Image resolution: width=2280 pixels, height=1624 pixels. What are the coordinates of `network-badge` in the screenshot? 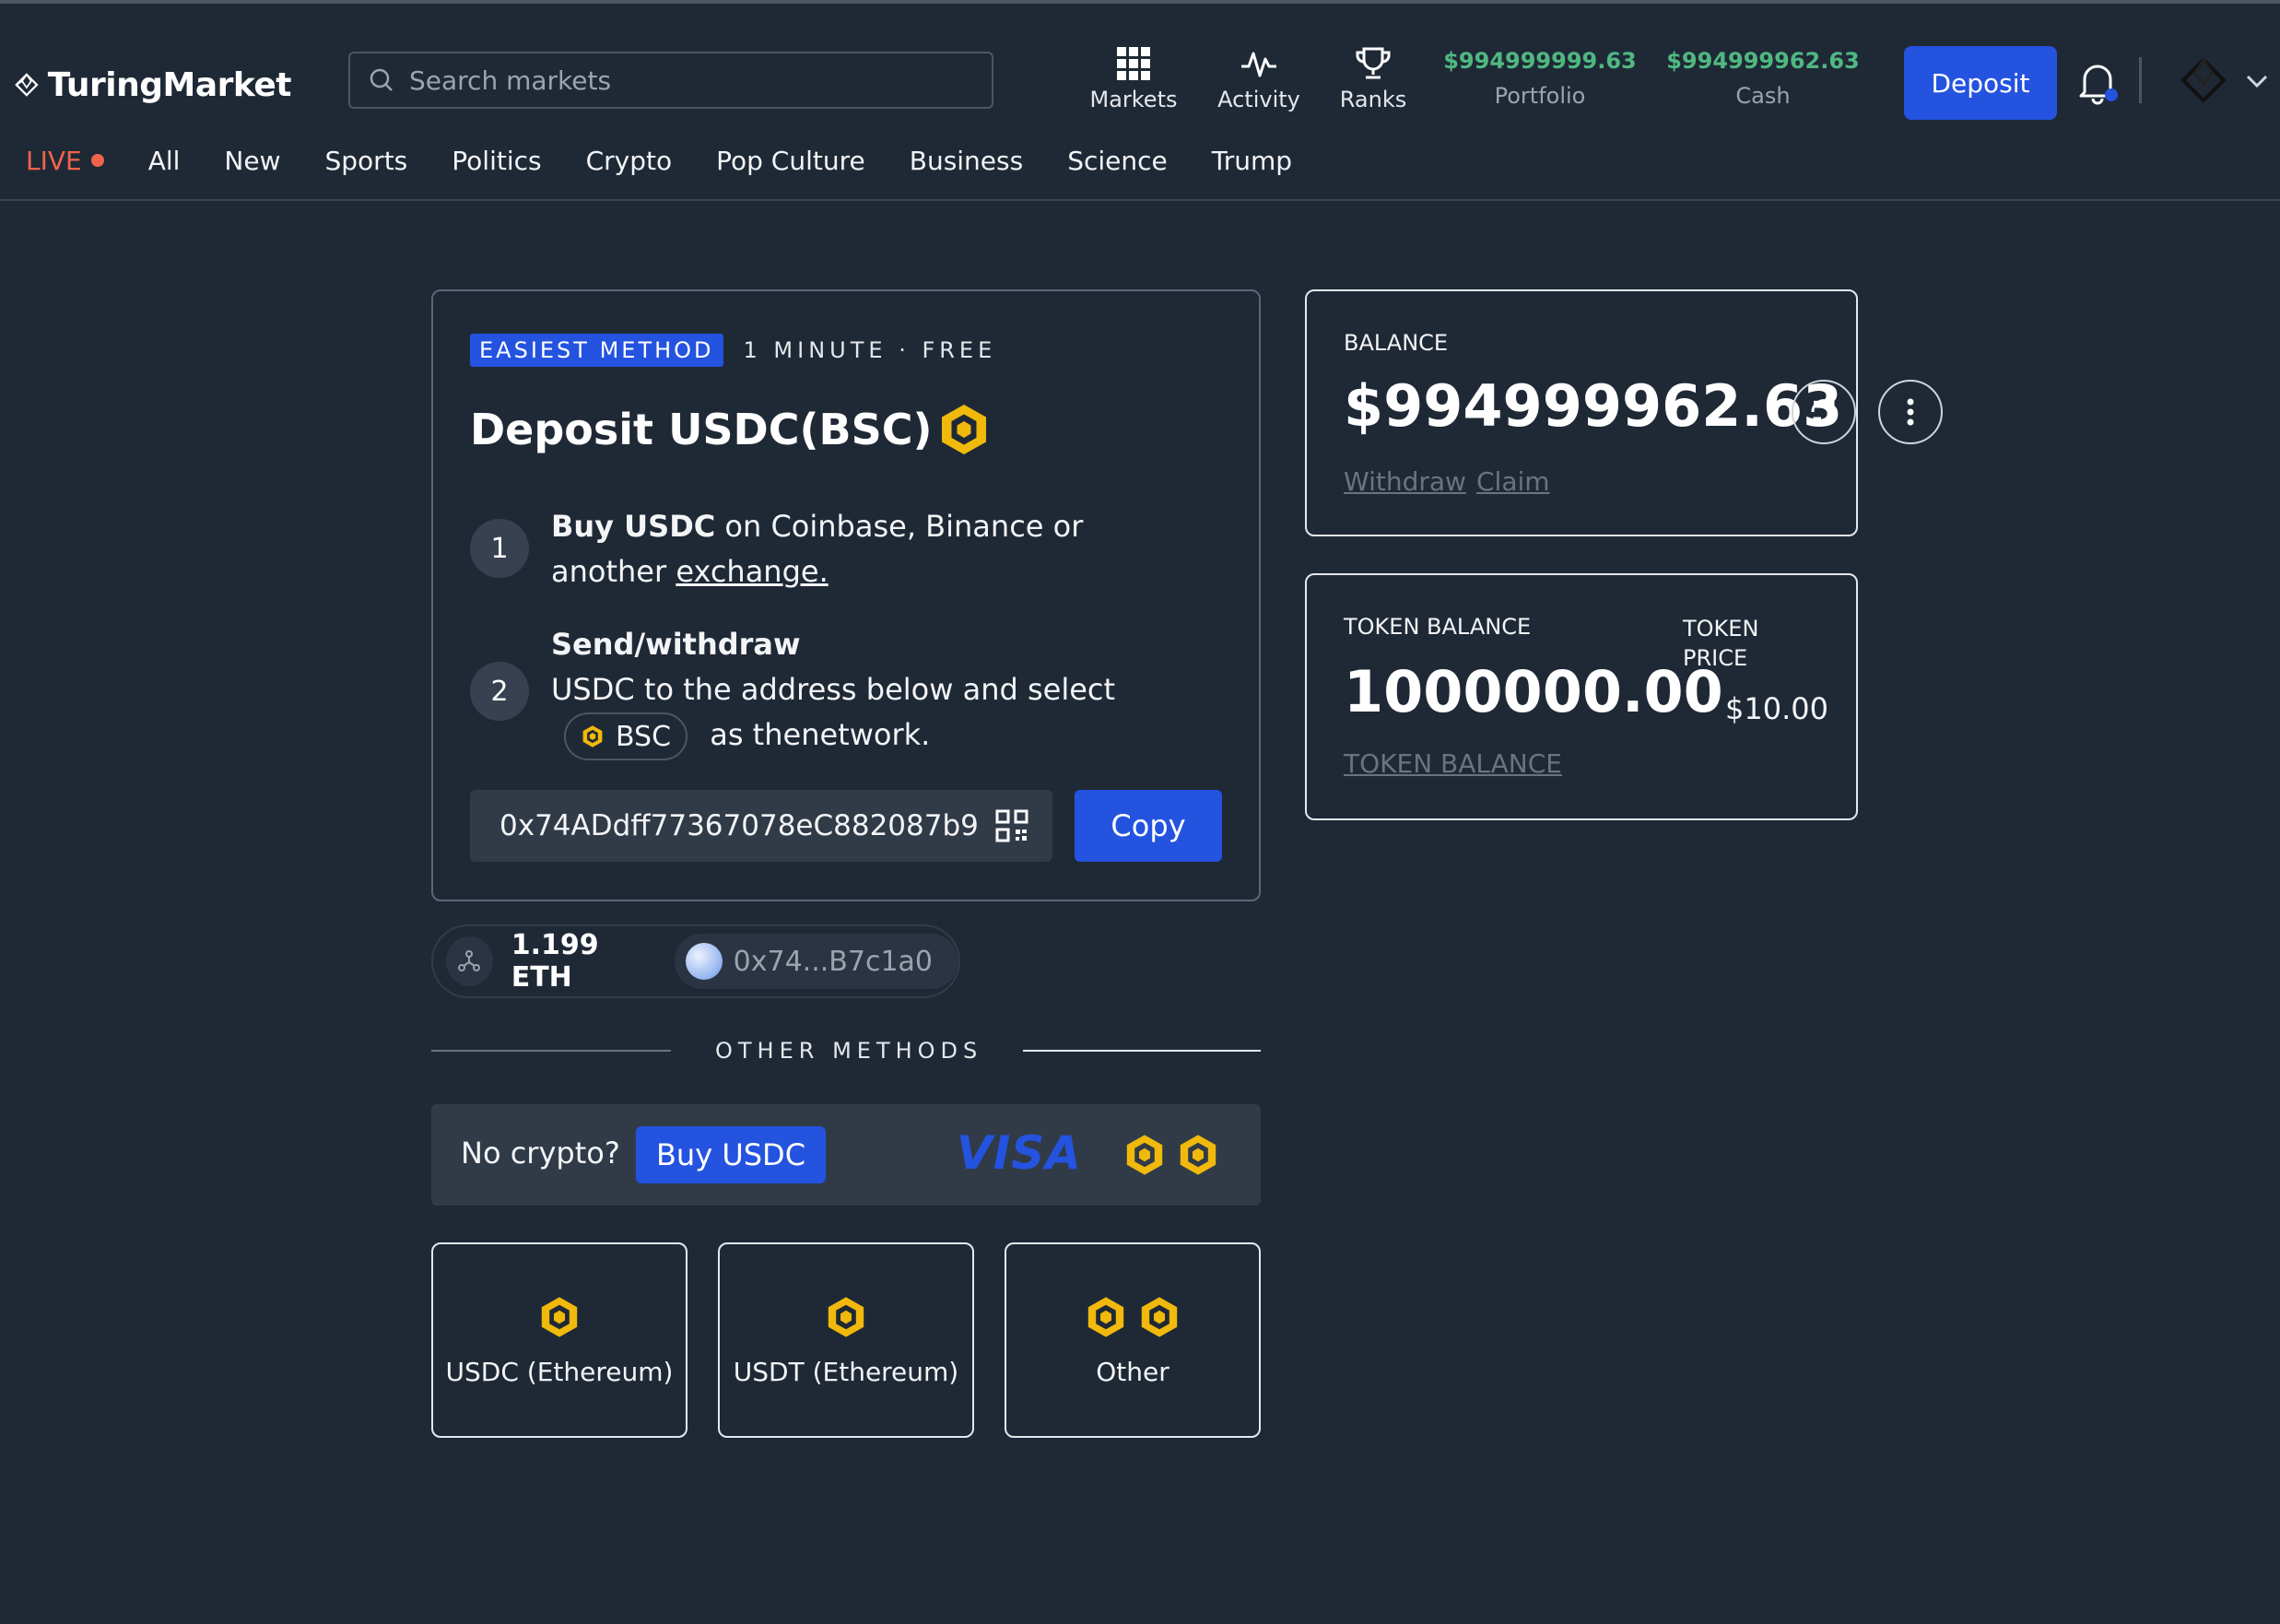 It's located at (469, 961).